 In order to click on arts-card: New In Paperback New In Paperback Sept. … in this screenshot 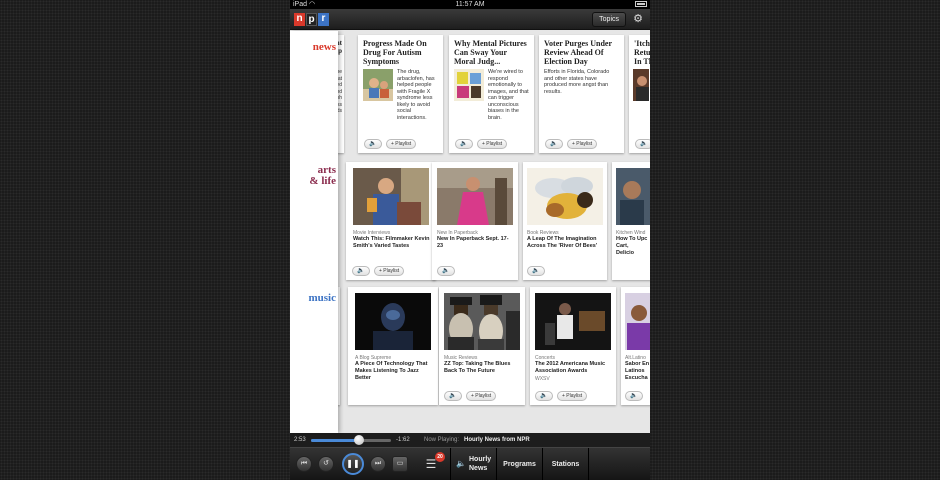, I will do `click(475, 221)`.